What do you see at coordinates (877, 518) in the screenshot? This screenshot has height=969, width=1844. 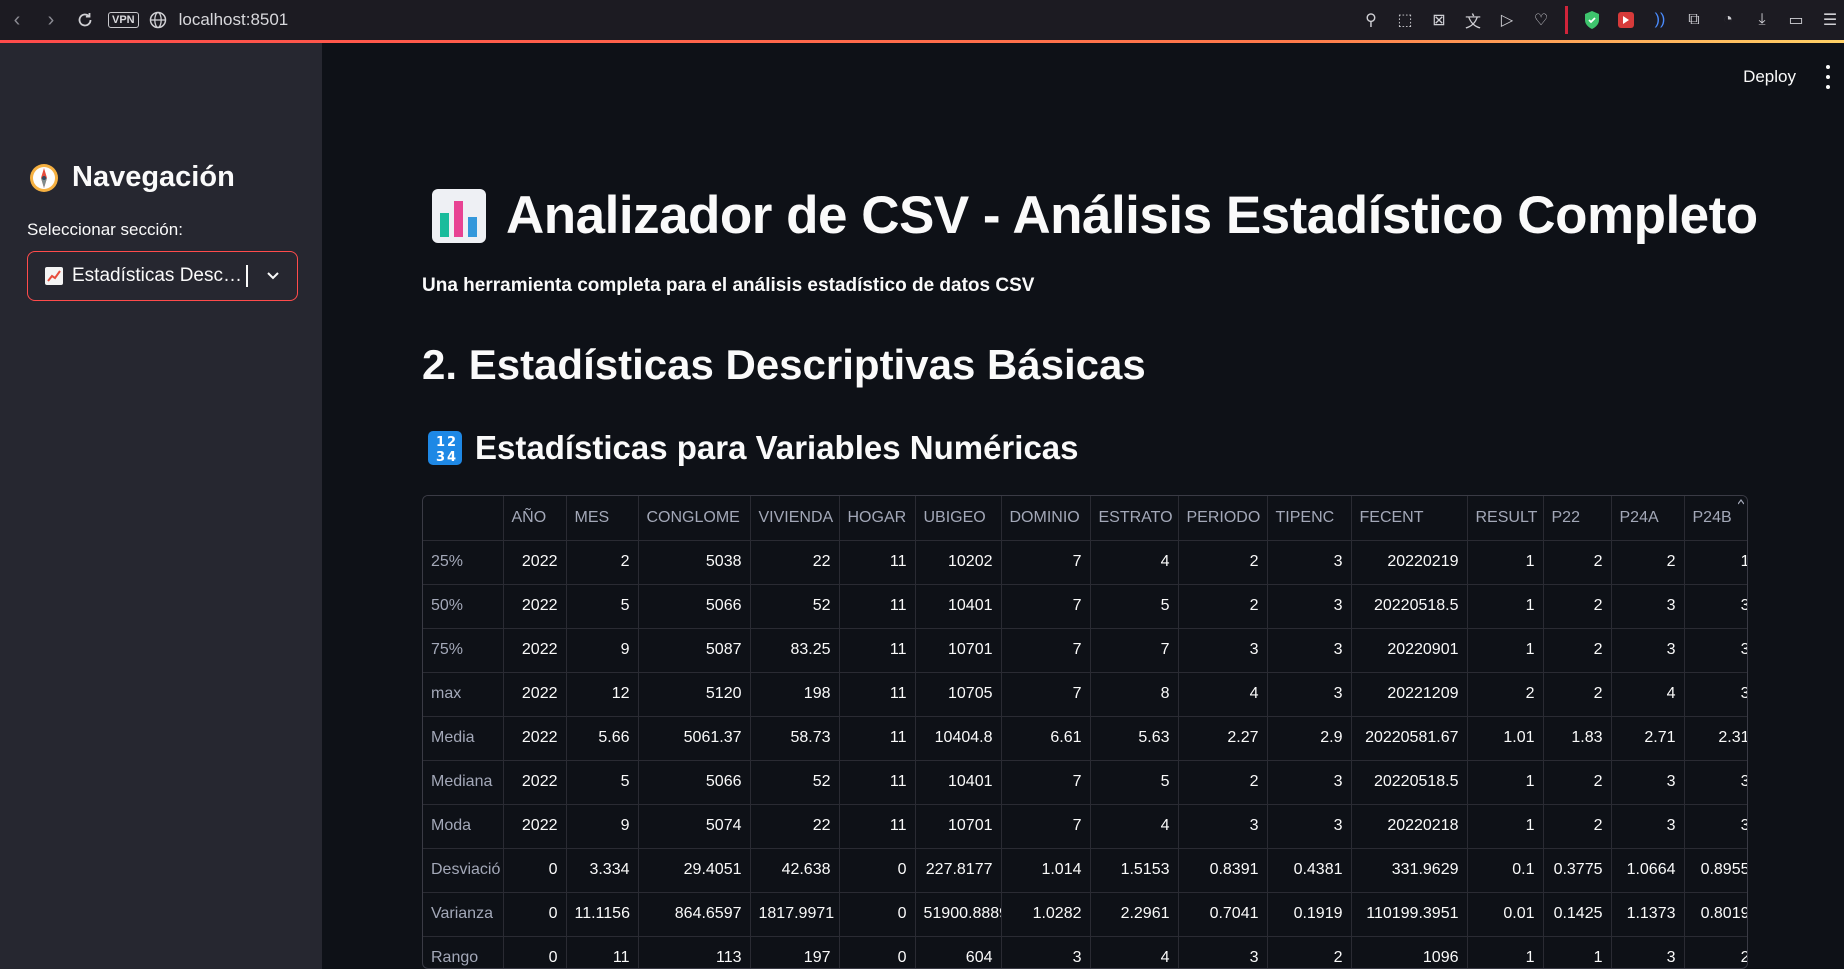 I see `column-header: HOGAR` at bounding box center [877, 518].